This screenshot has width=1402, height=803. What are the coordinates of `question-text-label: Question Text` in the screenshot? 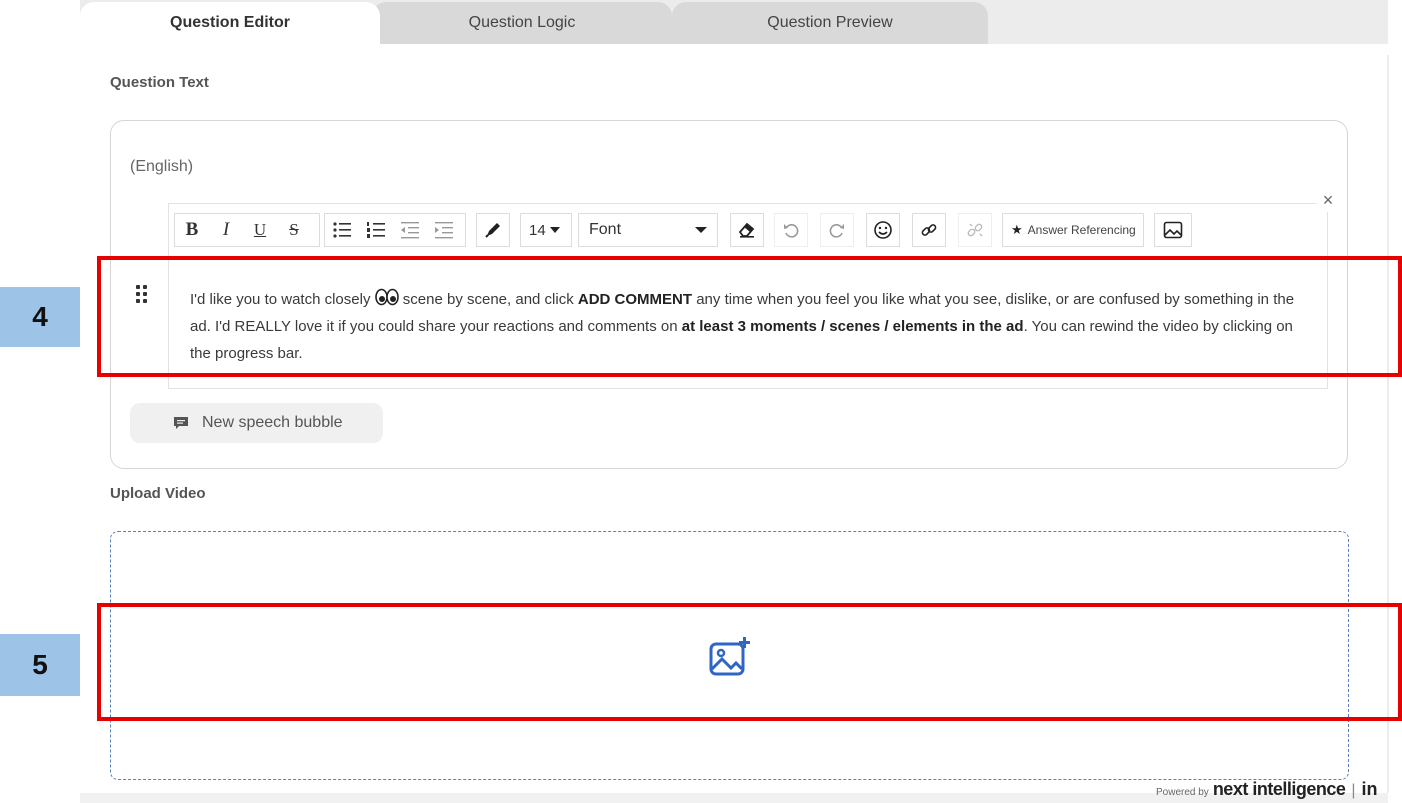 It's located at (159, 82).